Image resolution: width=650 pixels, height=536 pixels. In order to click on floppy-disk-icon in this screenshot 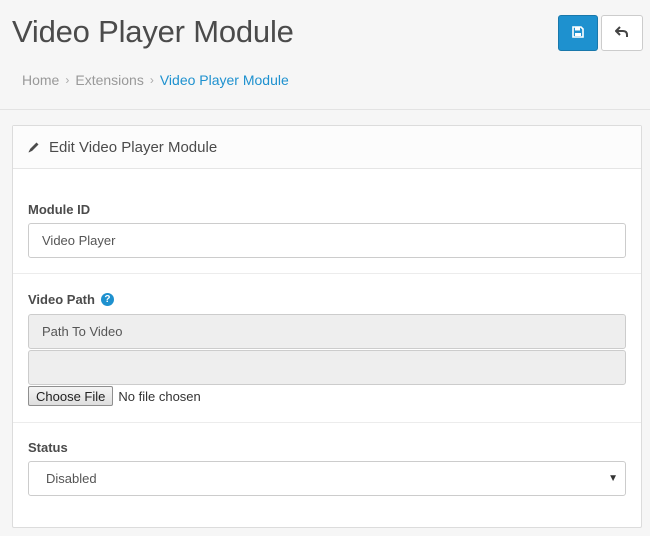, I will do `click(578, 33)`.